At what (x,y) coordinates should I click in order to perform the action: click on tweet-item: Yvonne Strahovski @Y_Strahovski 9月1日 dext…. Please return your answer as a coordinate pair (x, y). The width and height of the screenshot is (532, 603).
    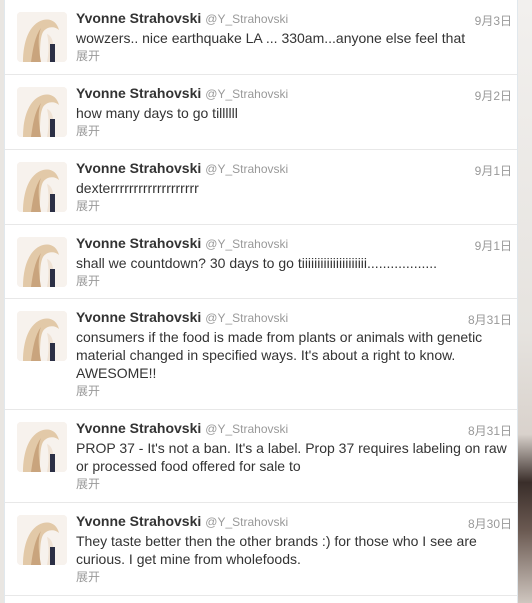
    Looking at the image, I should click on (261, 187).